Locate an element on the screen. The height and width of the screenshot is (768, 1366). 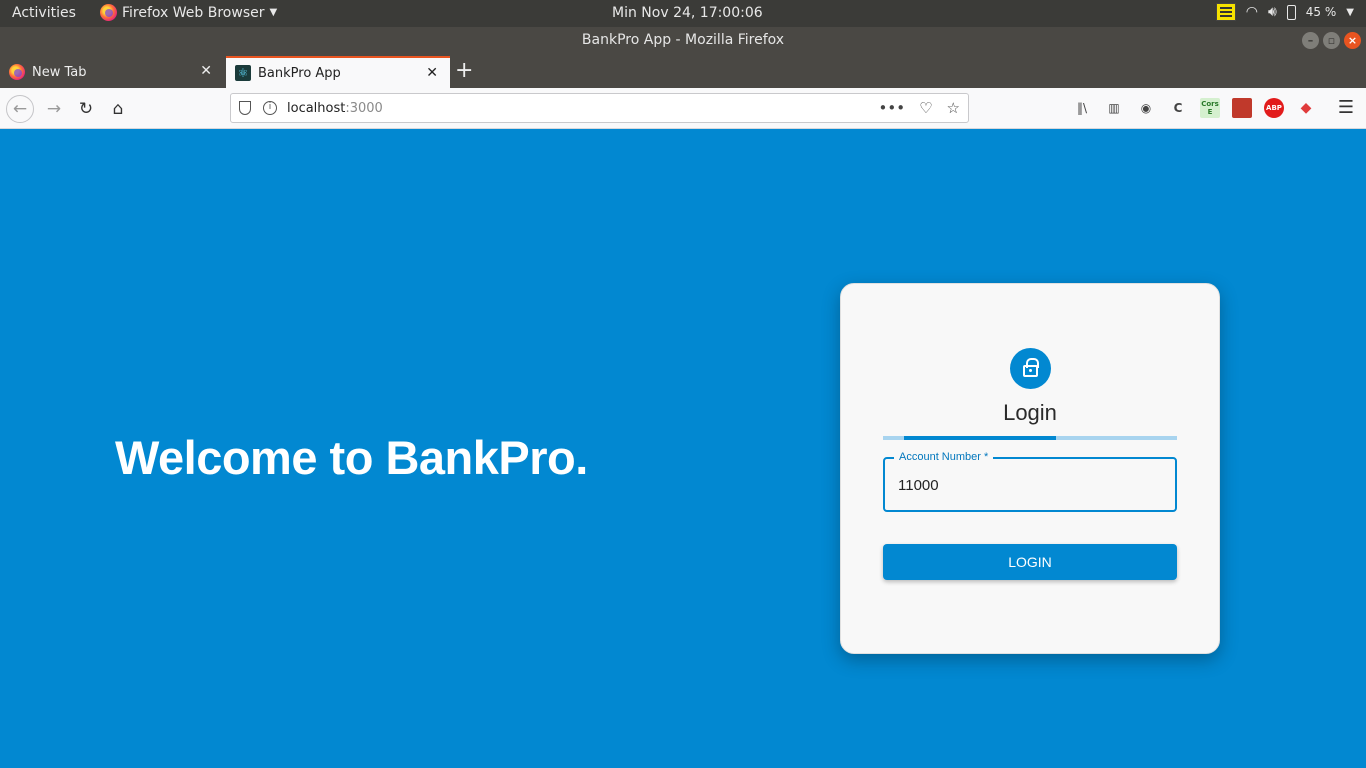
clock: Min Nov 24, 17:00:06 is located at coordinates (687, 13).